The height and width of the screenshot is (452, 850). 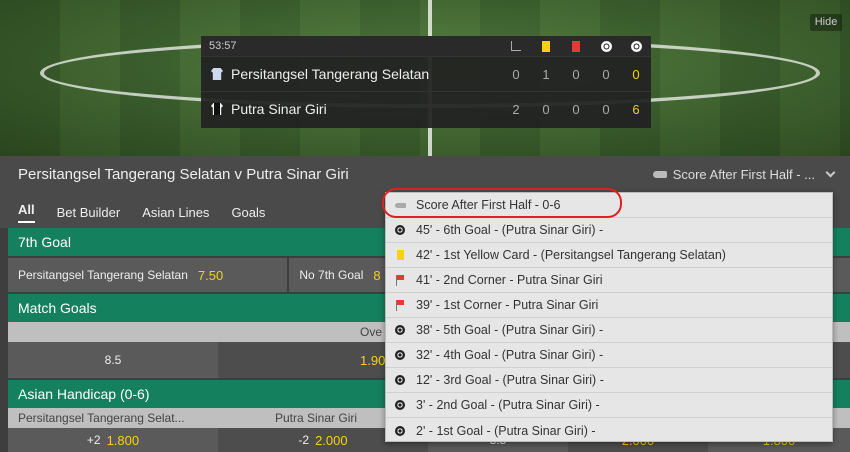 I want to click on dropdown-item: 41' - 2nd Corner - Putra Sinar Giri, so click(x=609, y=280).